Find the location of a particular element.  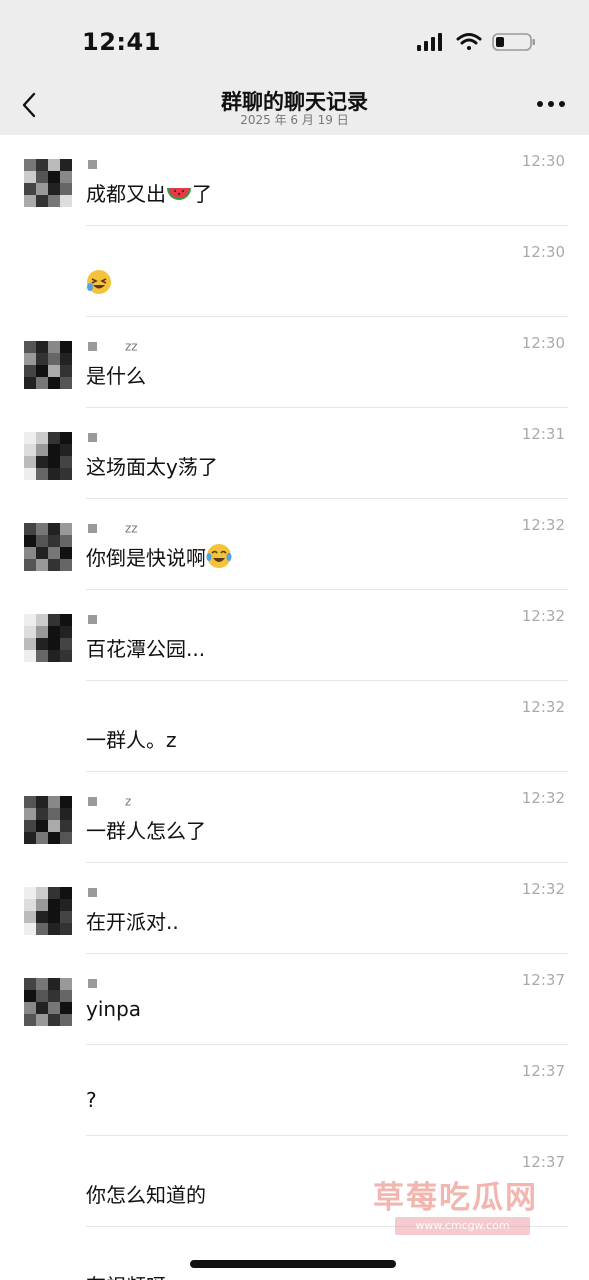

message-text: 你怎么知道的 is located at coordinates (146, 1193).